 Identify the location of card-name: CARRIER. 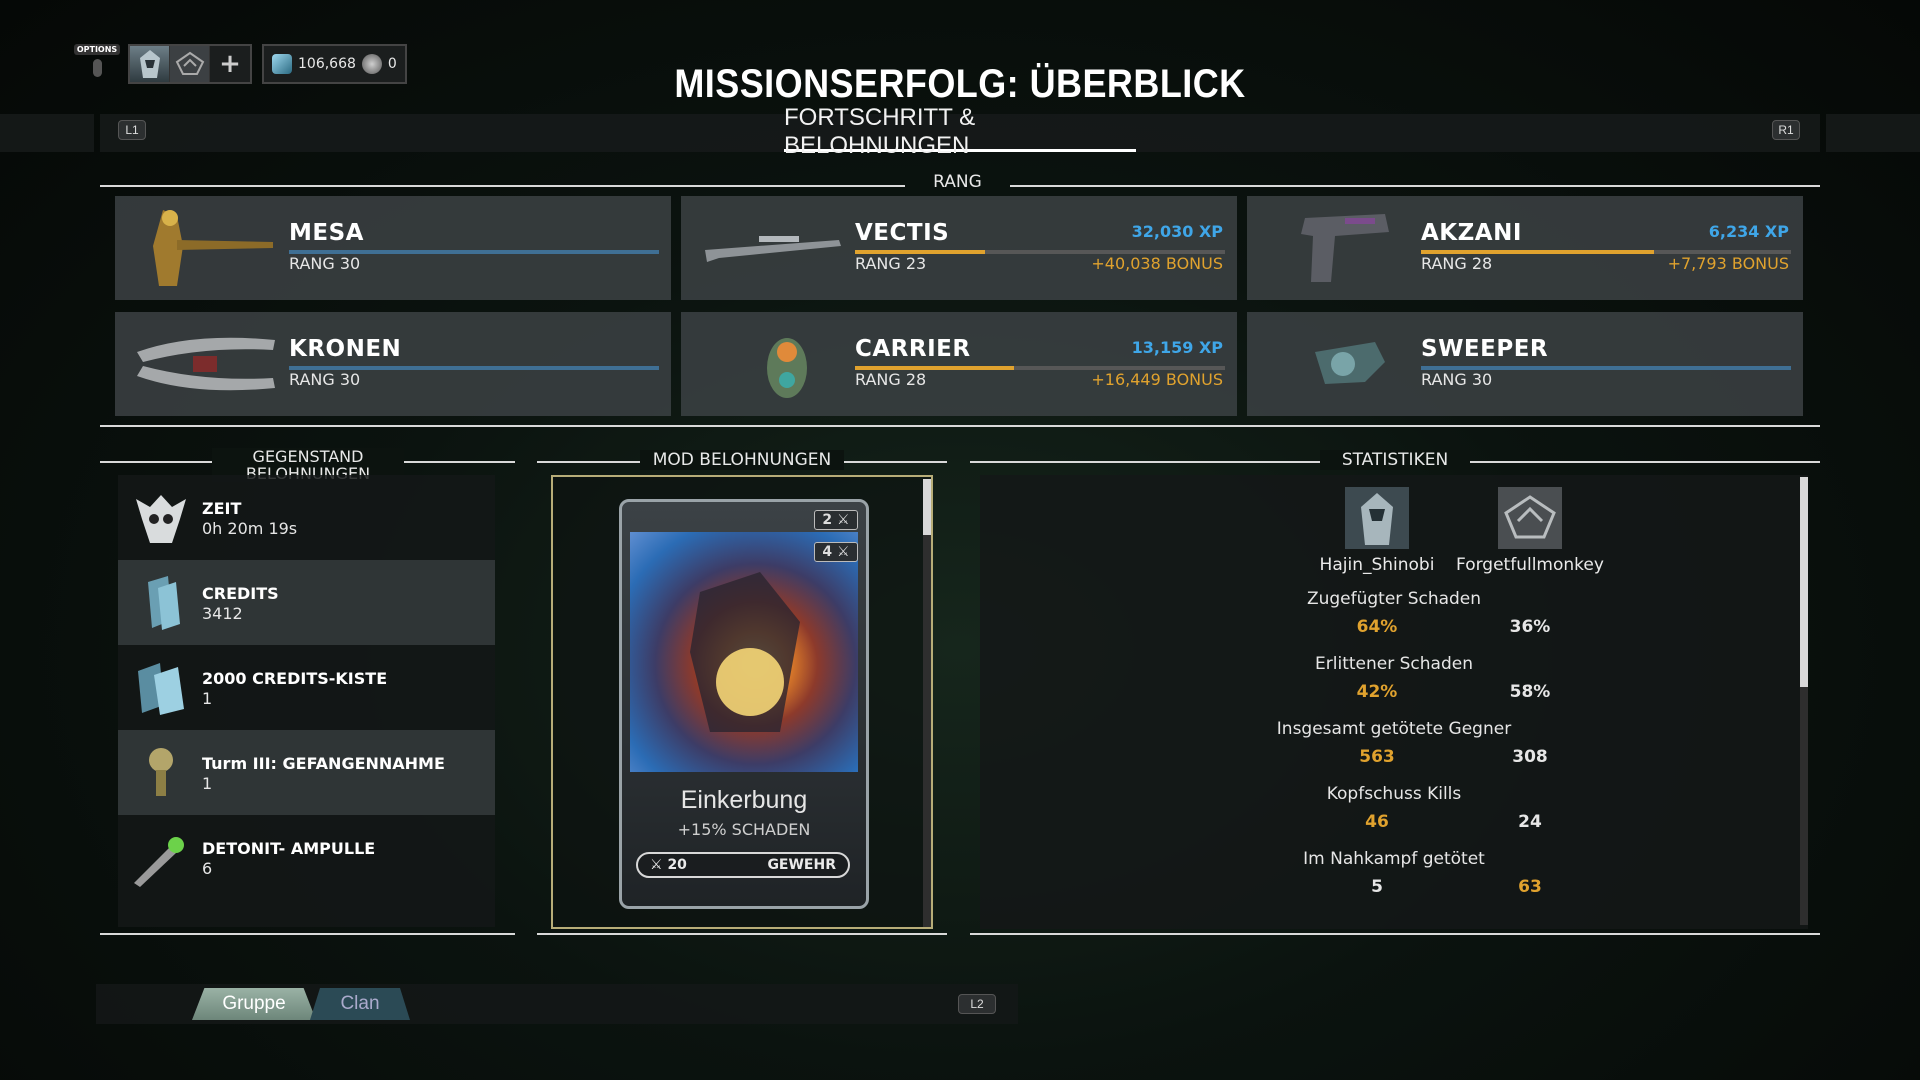
(913, 349).